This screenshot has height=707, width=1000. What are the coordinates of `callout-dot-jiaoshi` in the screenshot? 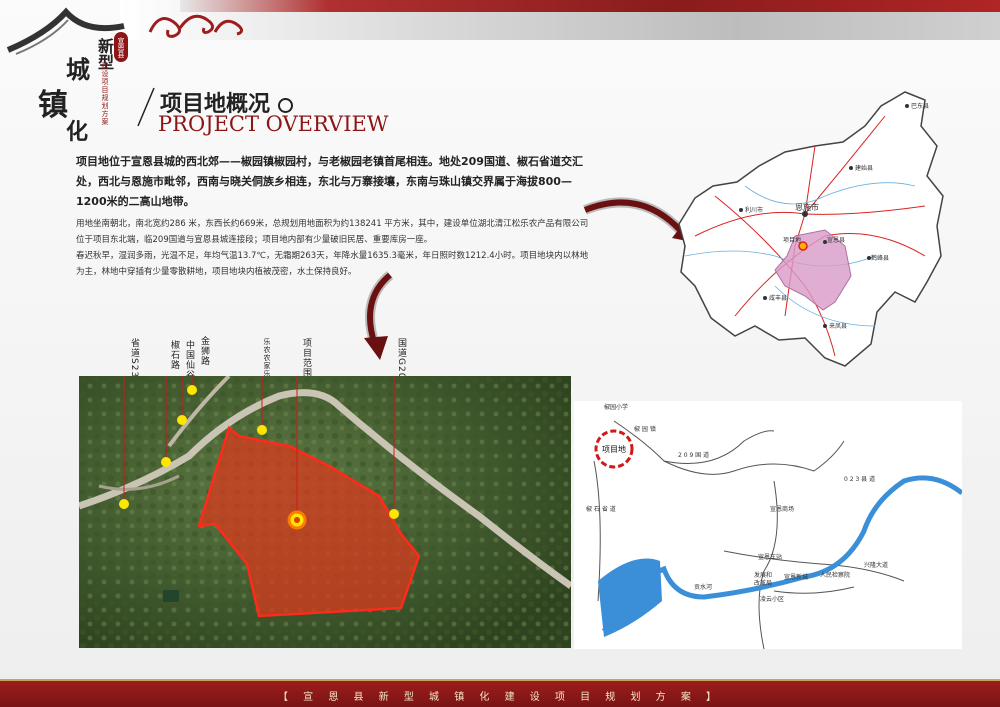 It's located at (166, 462).